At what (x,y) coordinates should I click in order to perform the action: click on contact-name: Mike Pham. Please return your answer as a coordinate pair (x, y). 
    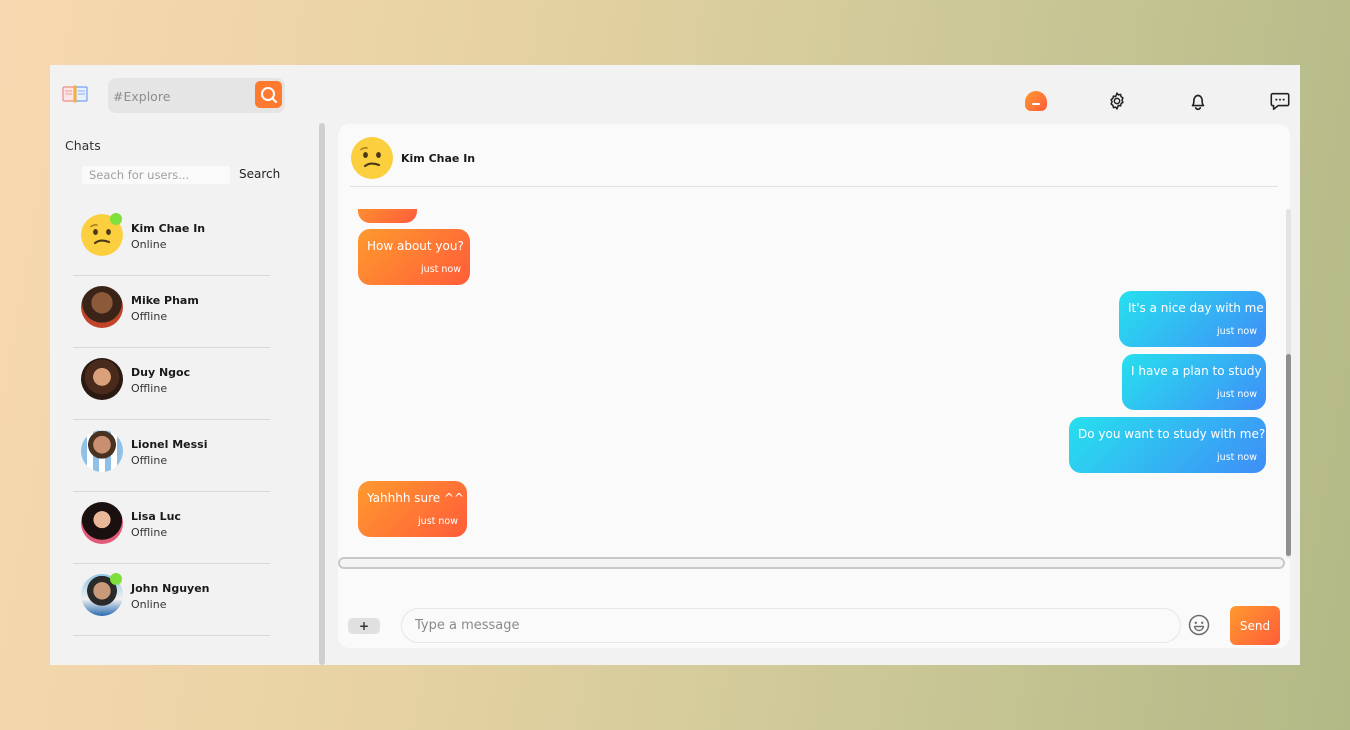
    Looking at the image, I should click on (165, 300).